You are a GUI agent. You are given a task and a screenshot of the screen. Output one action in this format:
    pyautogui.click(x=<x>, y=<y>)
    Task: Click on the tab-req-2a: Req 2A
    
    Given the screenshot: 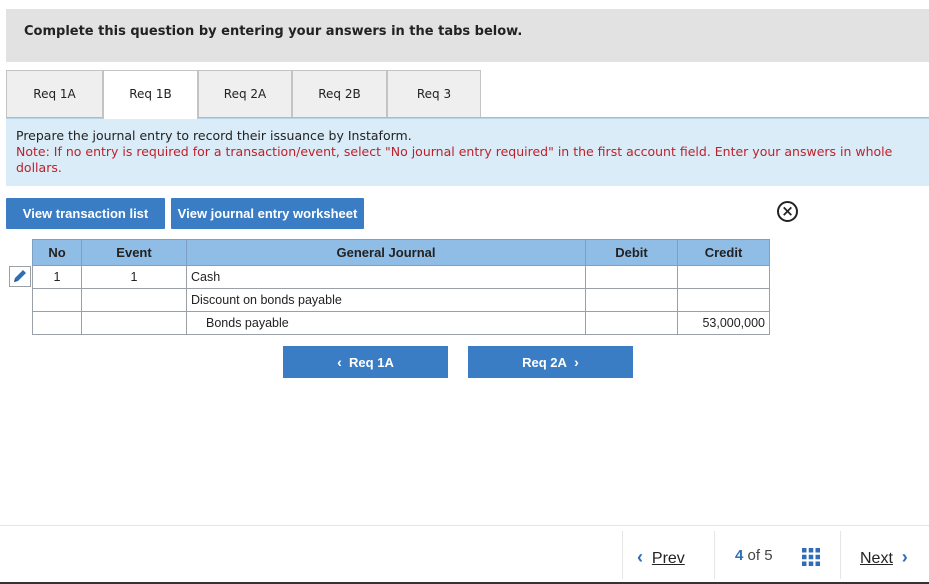 What is the action you would take?
    pyautogui.click(x=245, y=94)
    